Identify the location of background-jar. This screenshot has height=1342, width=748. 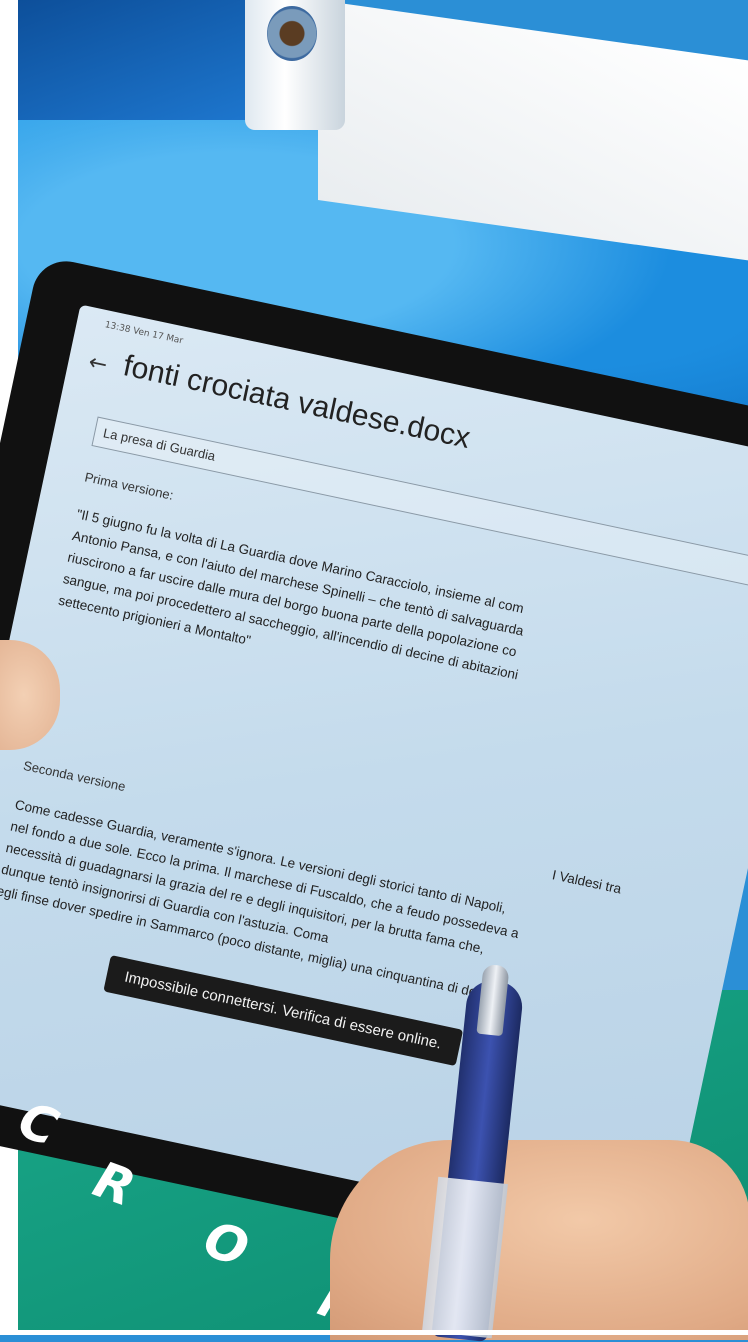
(295, 65).